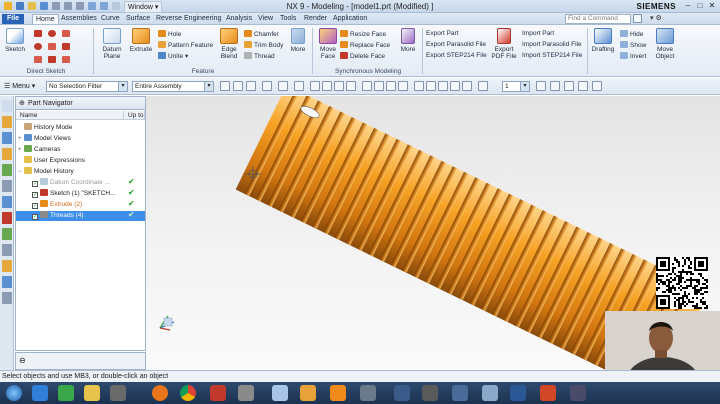 This screenshot has width=720, height=404. Describe the element at coordinates (118, 393) in the screenshot. I see `media-player-icon` at that location.